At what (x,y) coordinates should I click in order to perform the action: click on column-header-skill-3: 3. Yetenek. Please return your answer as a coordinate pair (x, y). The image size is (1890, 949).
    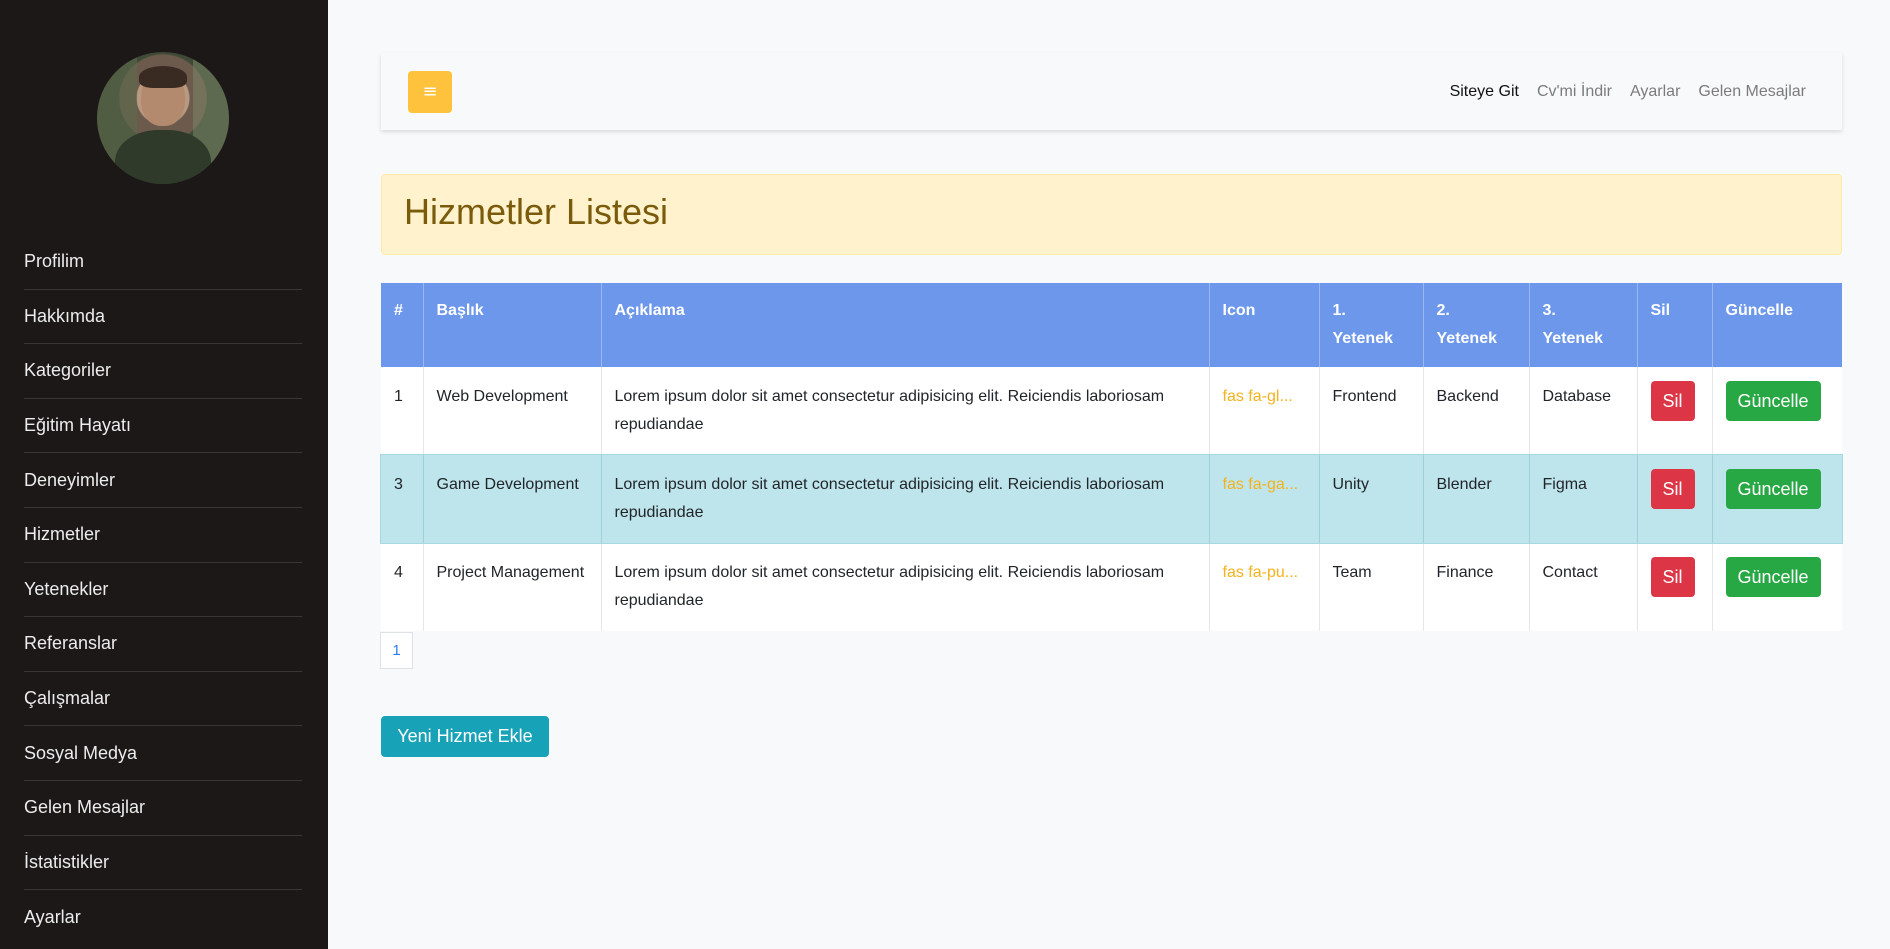
    Looking at the image, I should click on (1583, 325).